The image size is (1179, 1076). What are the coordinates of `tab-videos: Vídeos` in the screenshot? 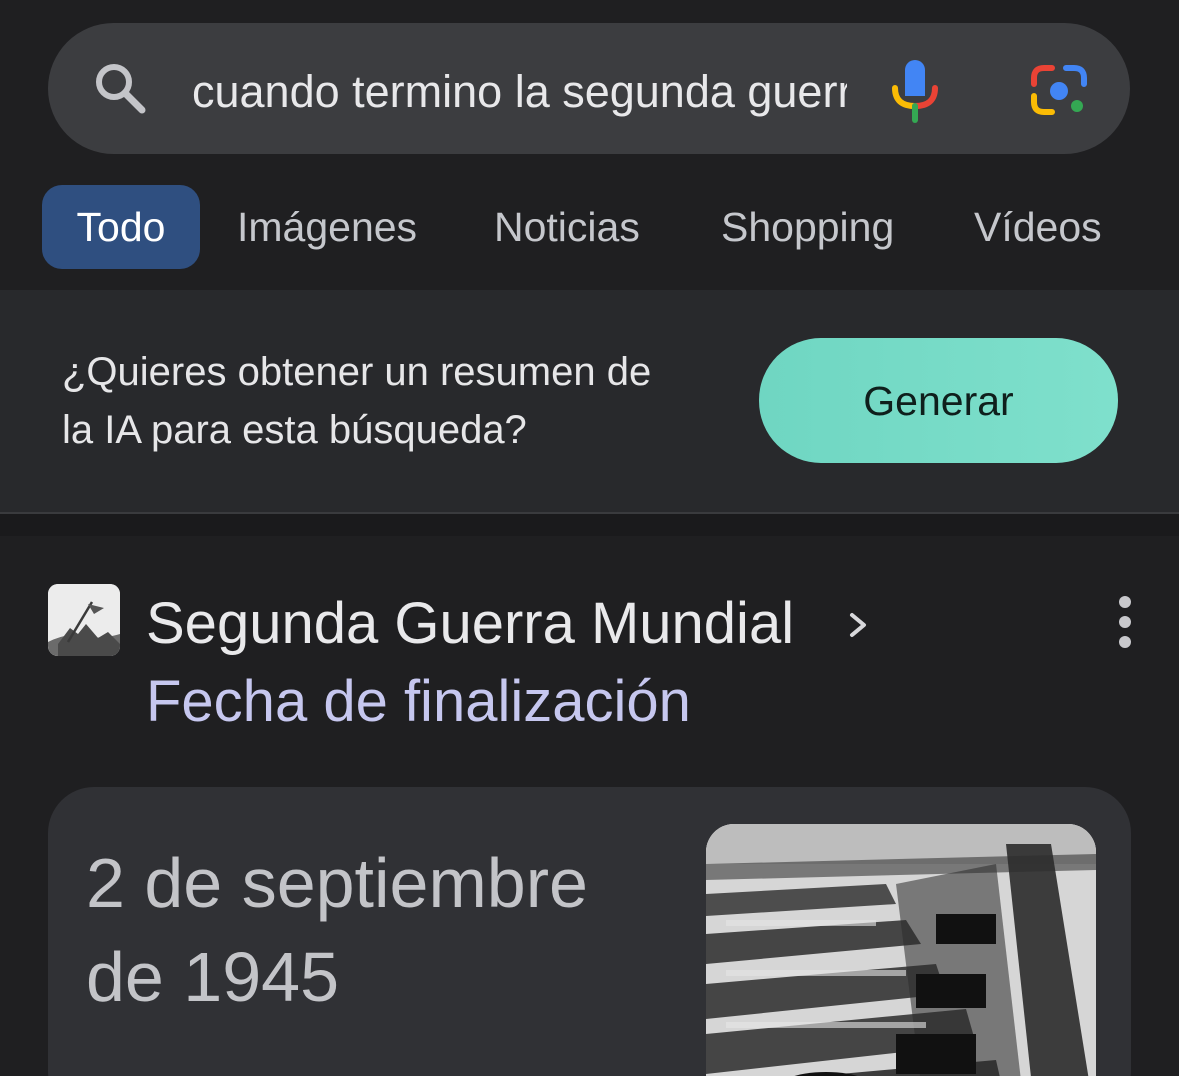 It's located at (1038, 227).